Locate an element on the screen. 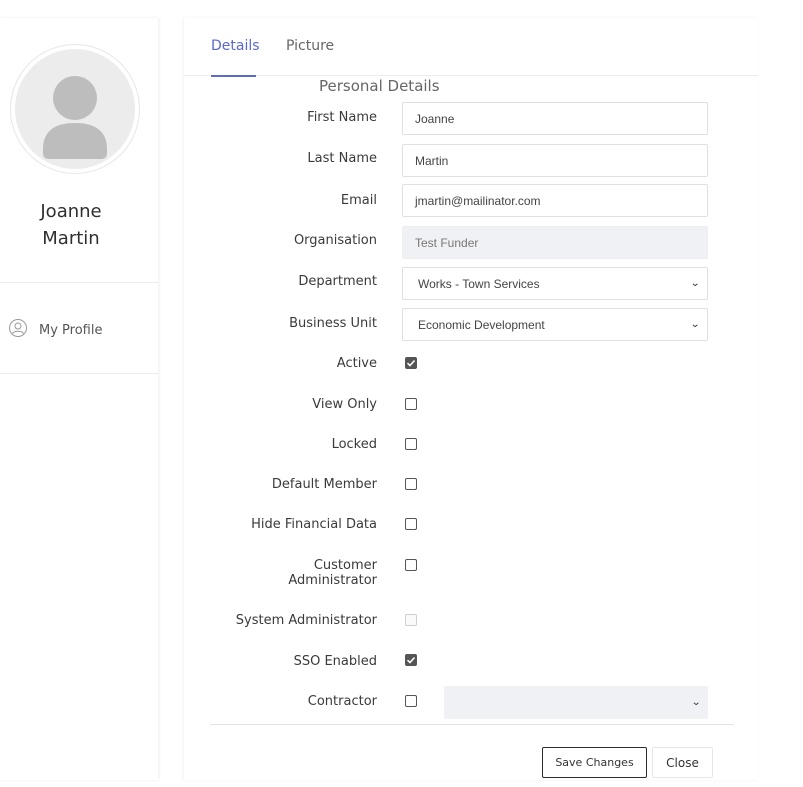 This screenshot has height=787, width=803. tab-bar: Details Picture is located at coordinates (471, 47).